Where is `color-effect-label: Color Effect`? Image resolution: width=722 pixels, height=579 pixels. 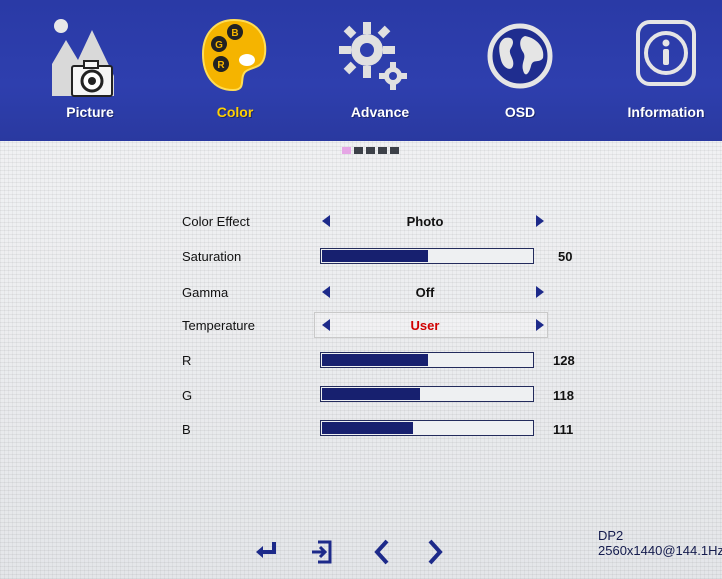
color-effect-label: Color Effect is located at coordinates (216, 221).